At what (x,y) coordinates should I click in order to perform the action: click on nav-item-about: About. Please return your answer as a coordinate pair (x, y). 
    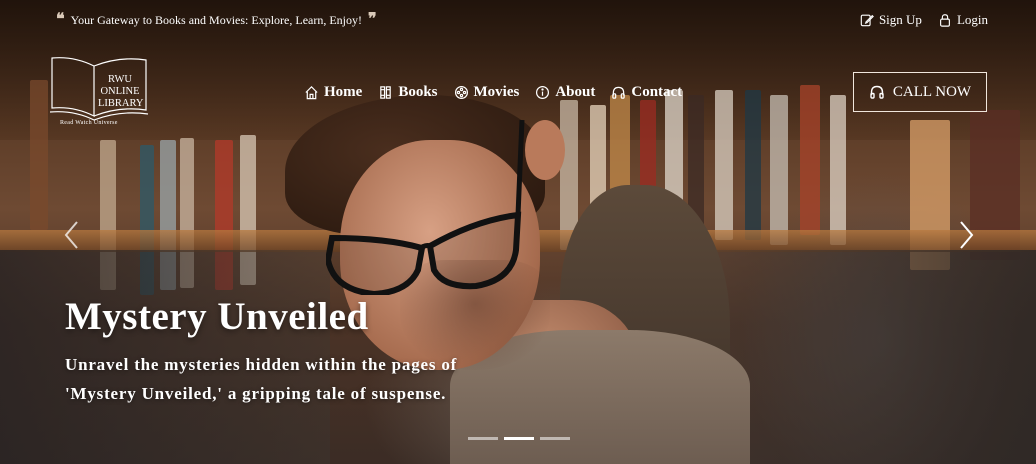
    Looking at the image, I should click on (565, 92).